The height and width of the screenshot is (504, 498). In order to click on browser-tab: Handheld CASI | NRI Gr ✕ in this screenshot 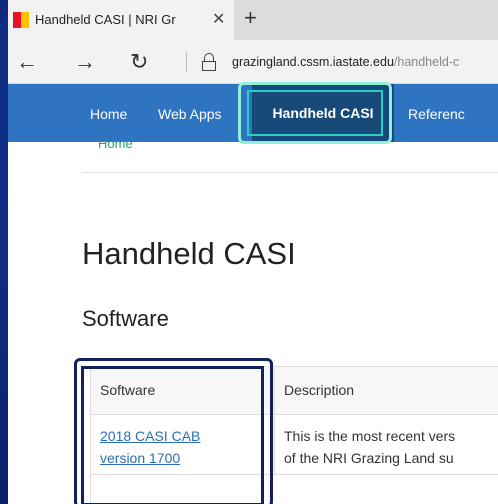, I will do `click(121, 20)`.